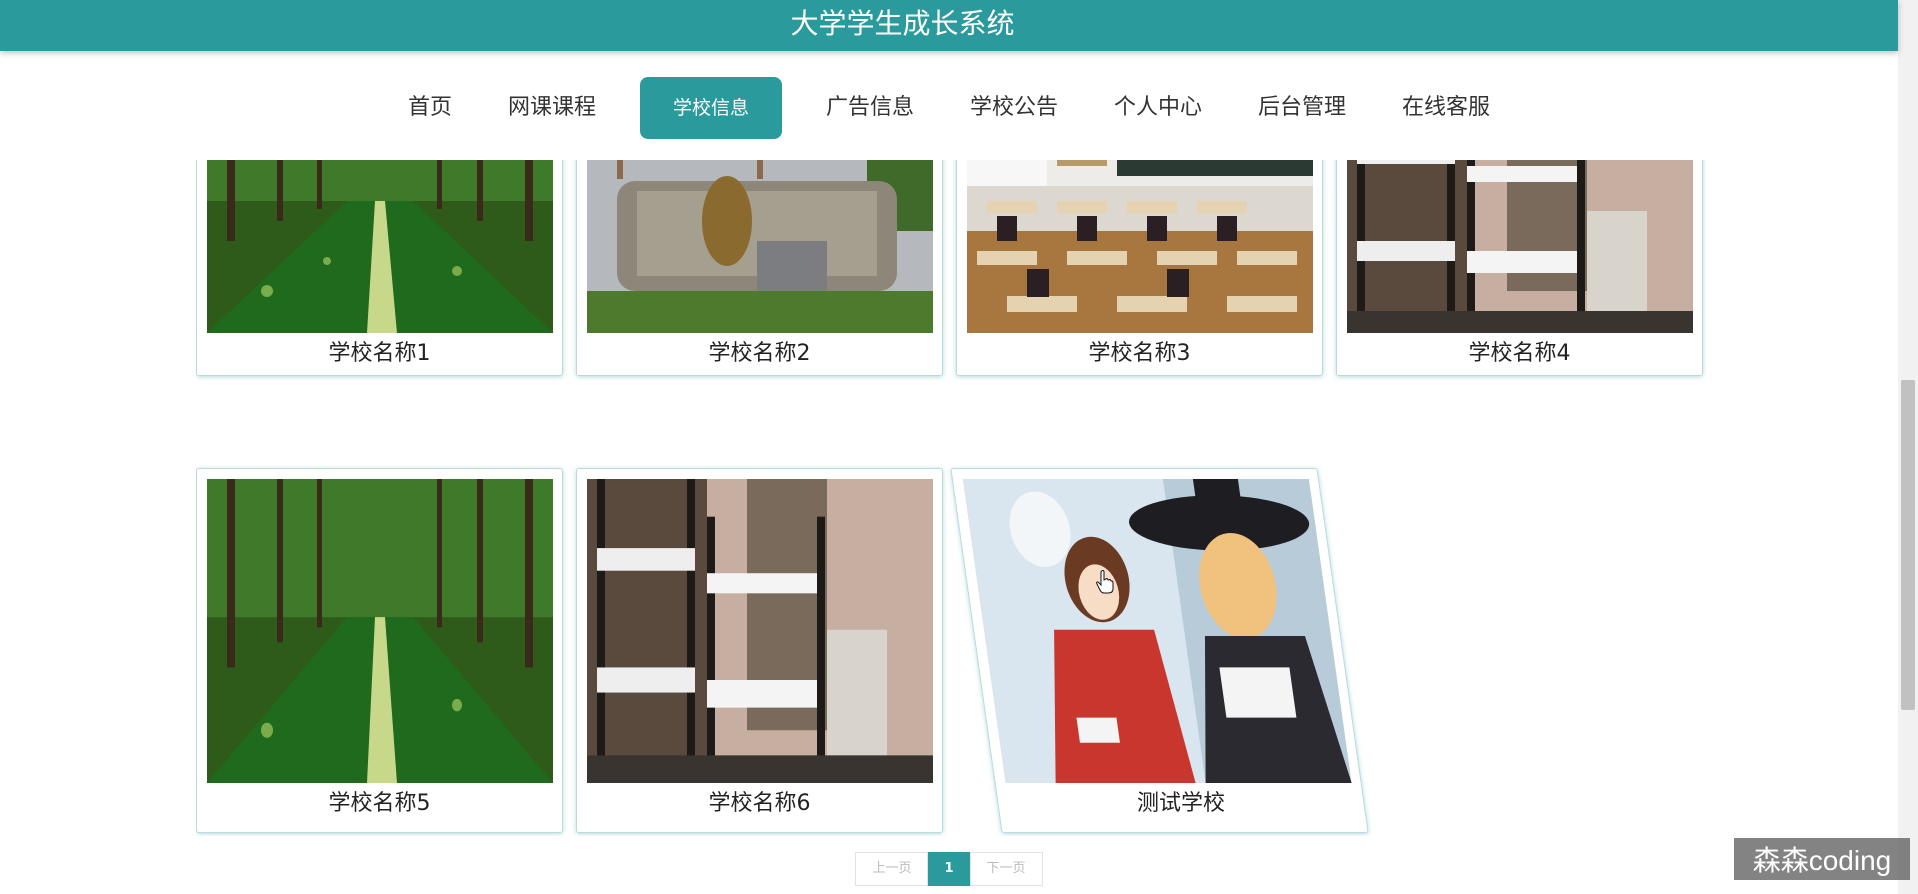  Describe the element at coordinates (430, 108) in the screenshot. I see `nav-item-home: 首页` at that location.